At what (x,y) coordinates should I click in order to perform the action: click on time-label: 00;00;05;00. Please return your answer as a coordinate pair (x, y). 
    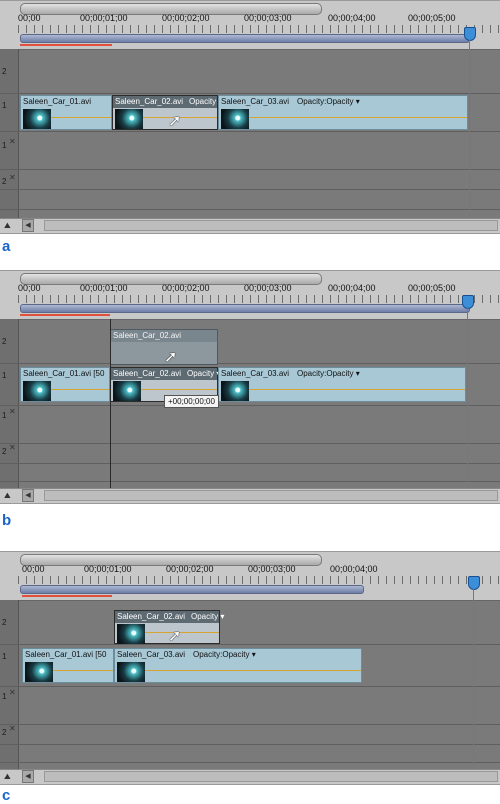
    Looking at the image, I should click on (432, 18).